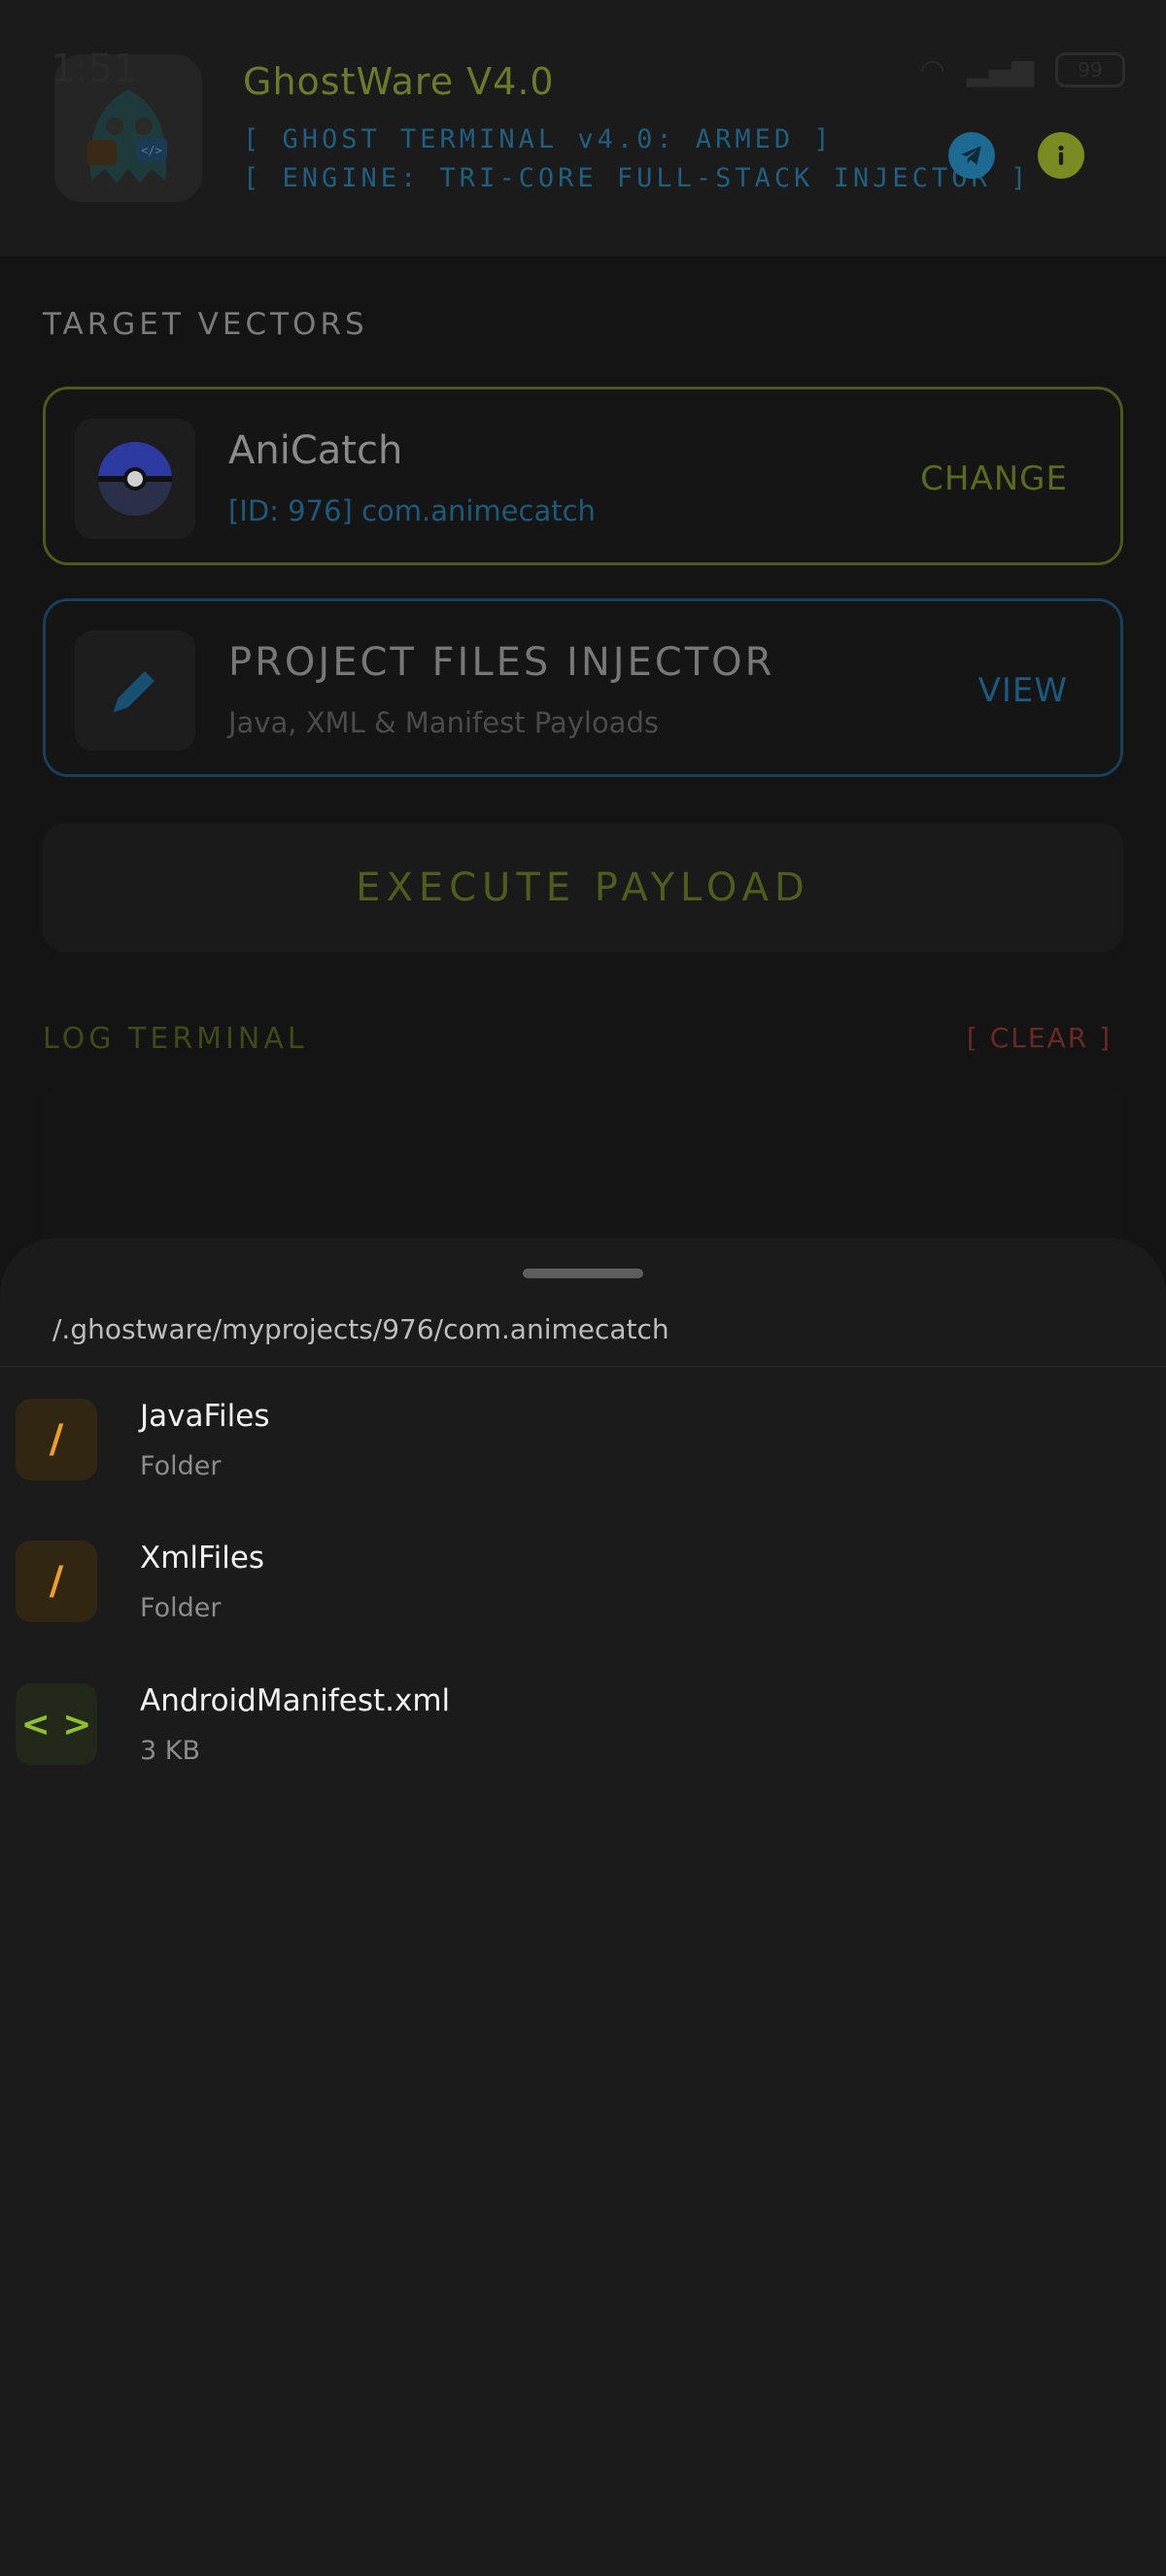 The height and width of the screenshot is (2576, 1166). Describe the element at coordinates (175, 1039) in the screenshot. I see `log-terminal-label: LOG TERMINAL` at that location.